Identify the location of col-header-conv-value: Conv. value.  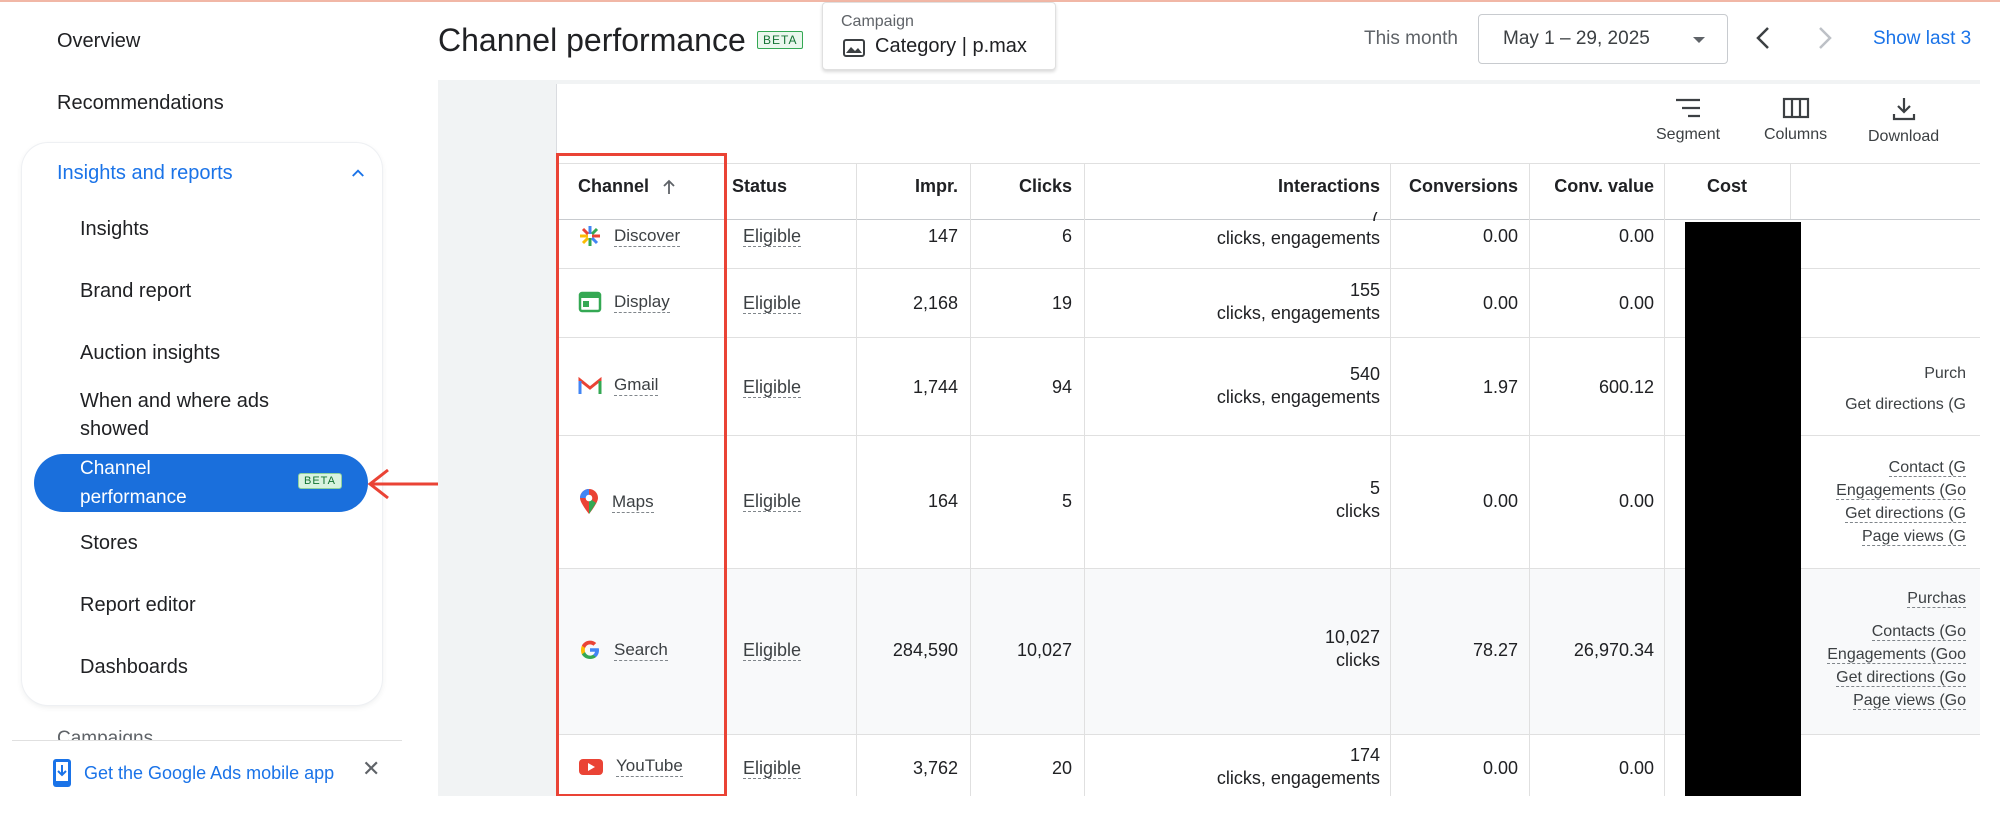
(1591, 186).